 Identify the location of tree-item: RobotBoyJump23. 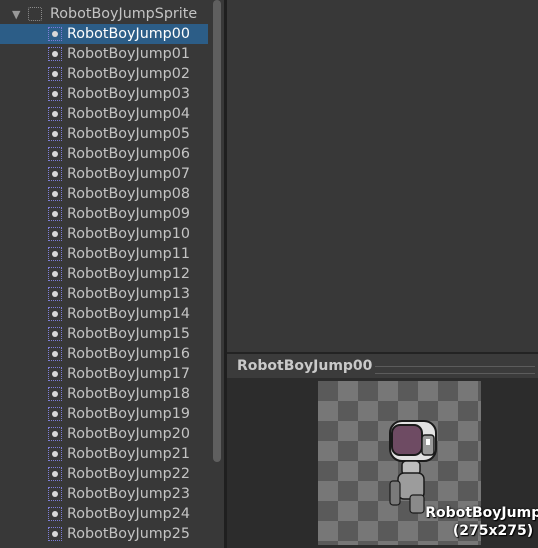
(104, 494).